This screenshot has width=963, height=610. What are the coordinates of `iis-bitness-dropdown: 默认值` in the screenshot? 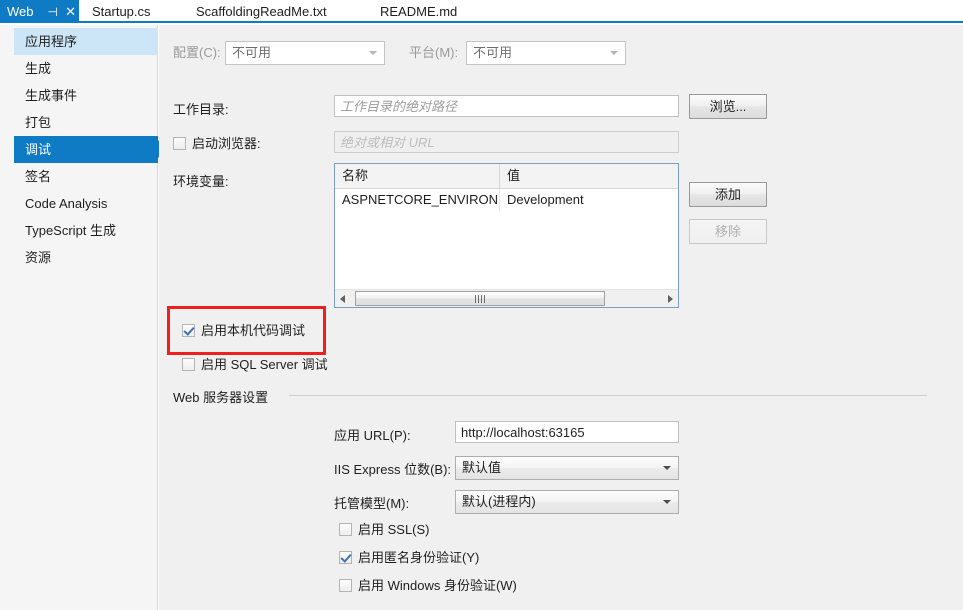 It's located at (567, 468).